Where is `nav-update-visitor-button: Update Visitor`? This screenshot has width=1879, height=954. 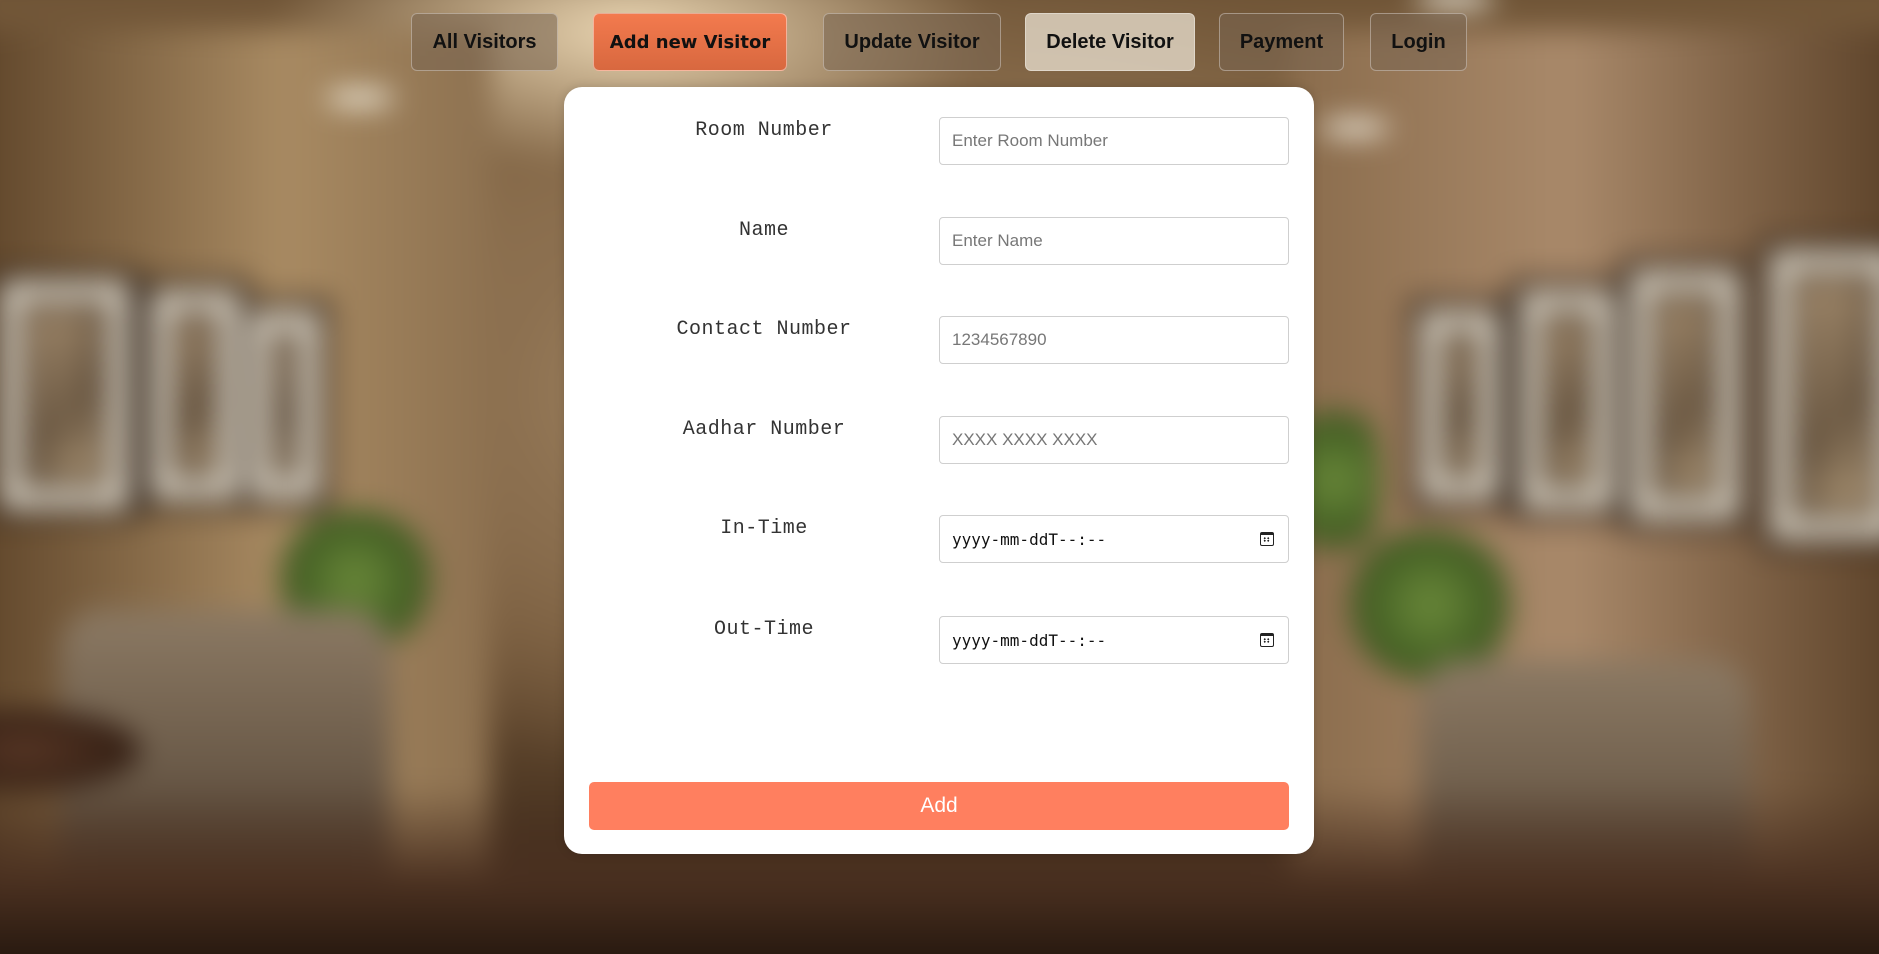 nav-update-visitor-button: Update Visitor is located at coordinates (912, 42).